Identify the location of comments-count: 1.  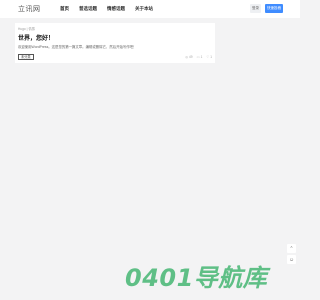
(201, 57).